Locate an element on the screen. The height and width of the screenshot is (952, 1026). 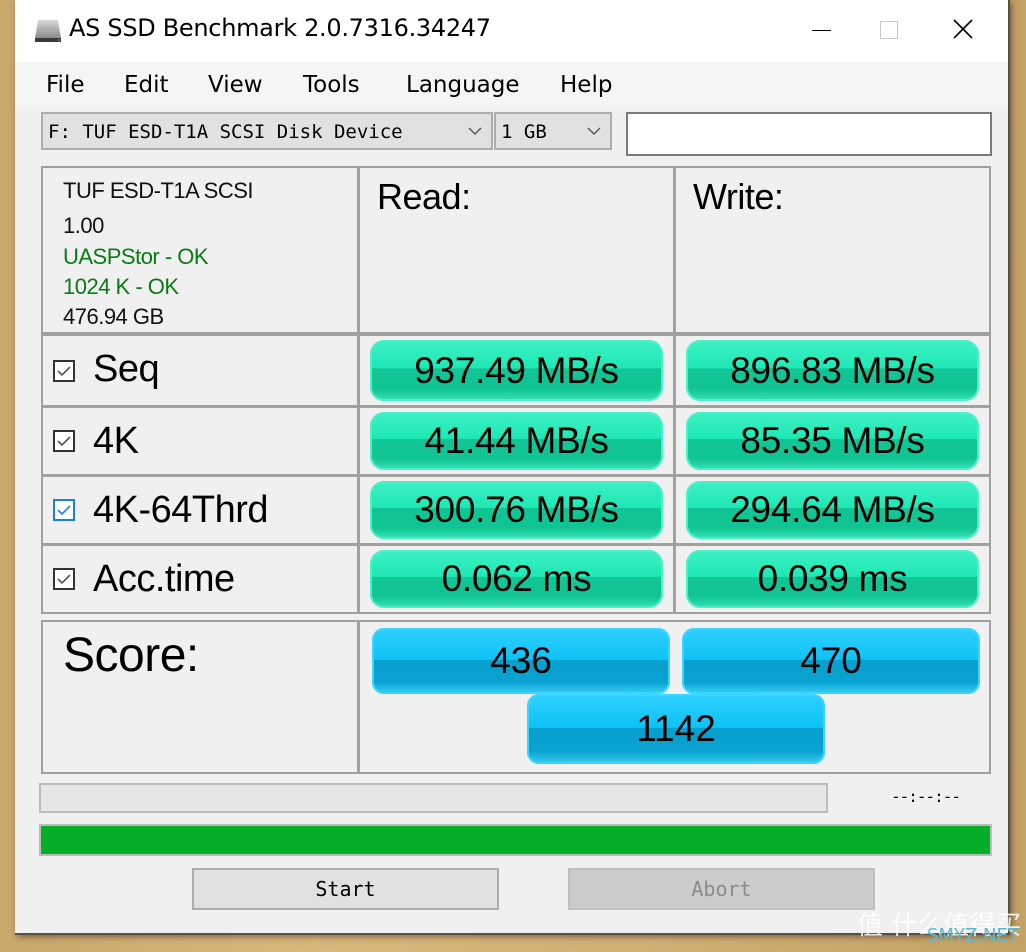
minimize-icon is located at coordinates (821, 30).